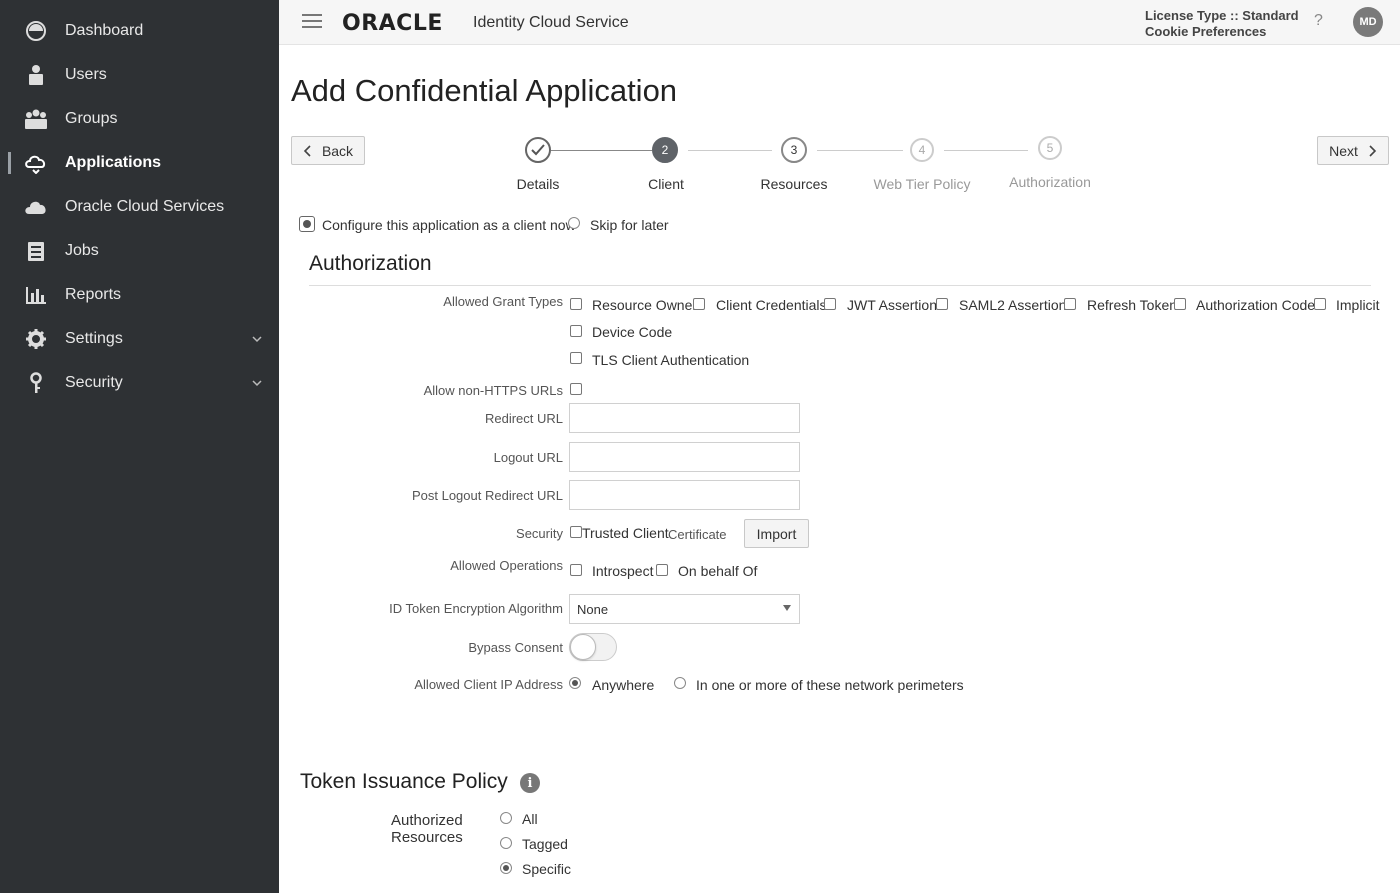  Describe the element at coordinates (1343, 150) in the screenshot. I see `next-label: Next` at that location.